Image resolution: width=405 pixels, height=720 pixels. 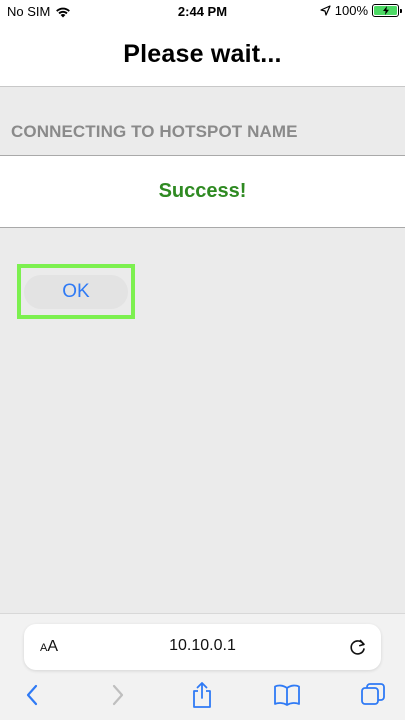 What do you see at coordinates (325, 10) in the screenshot?
I see `location-arrow-icon` at bounding box center [325, 10].